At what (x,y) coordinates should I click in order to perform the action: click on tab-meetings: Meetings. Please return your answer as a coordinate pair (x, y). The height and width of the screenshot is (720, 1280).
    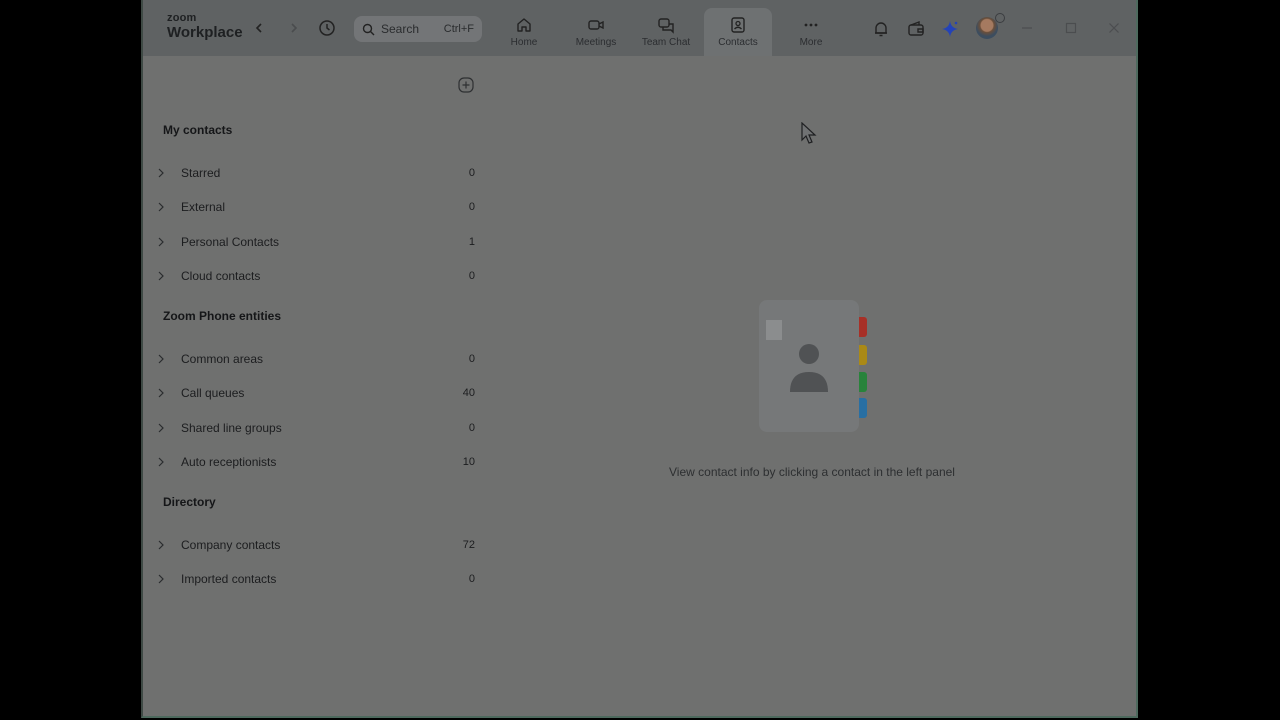
    Looking at the image, I should click on (596, 32).